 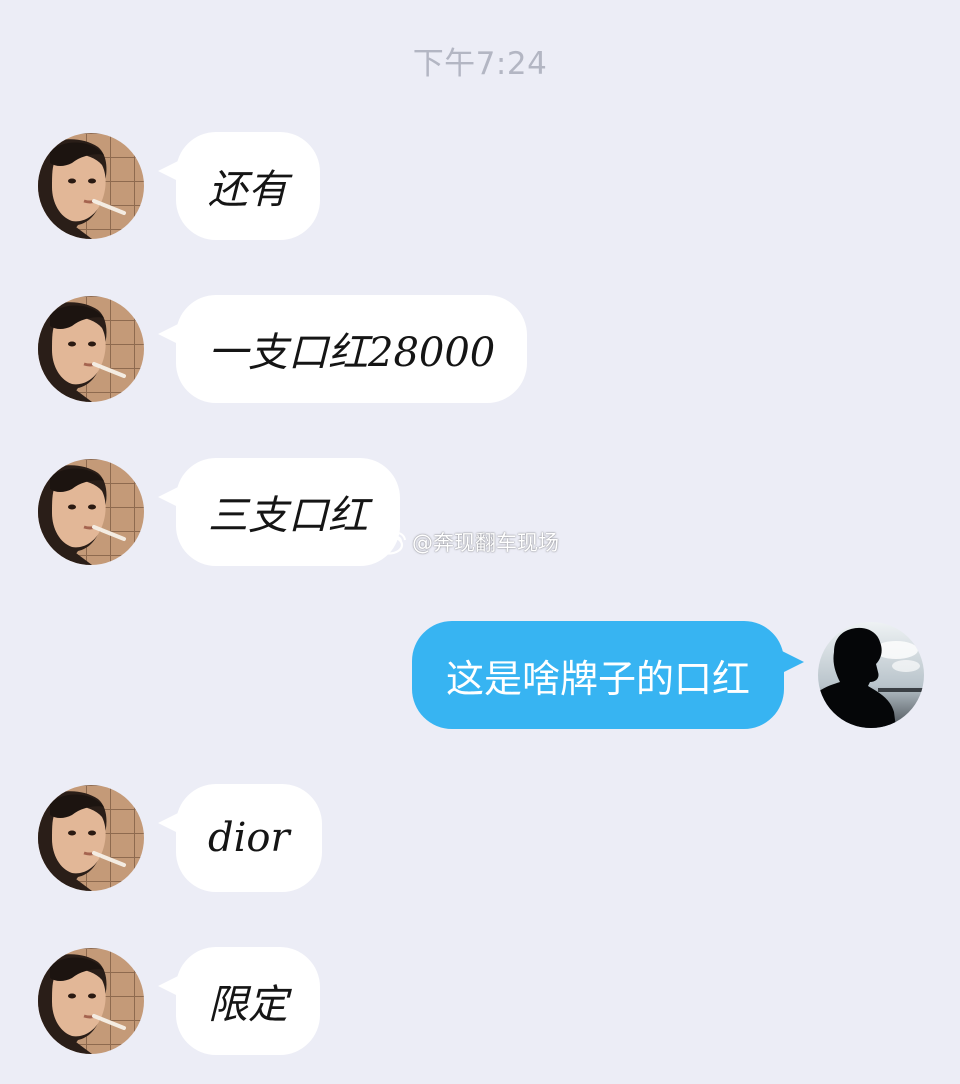 I want to click on message-text: 限定, so click(x=248, y=1005).